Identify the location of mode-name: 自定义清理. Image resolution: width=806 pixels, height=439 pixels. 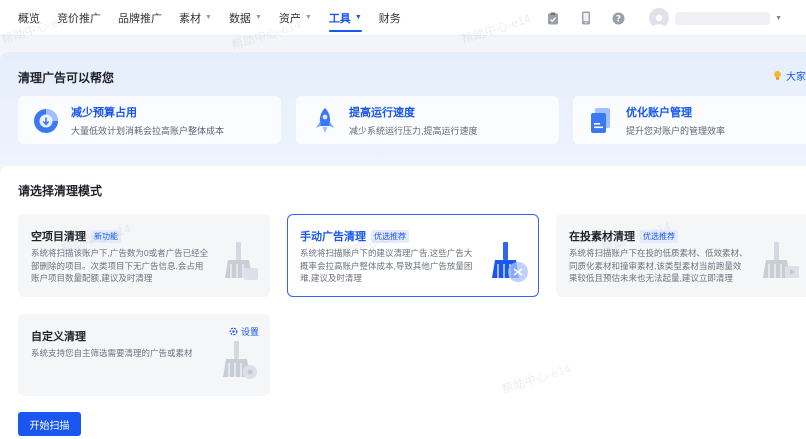
(58, 337).